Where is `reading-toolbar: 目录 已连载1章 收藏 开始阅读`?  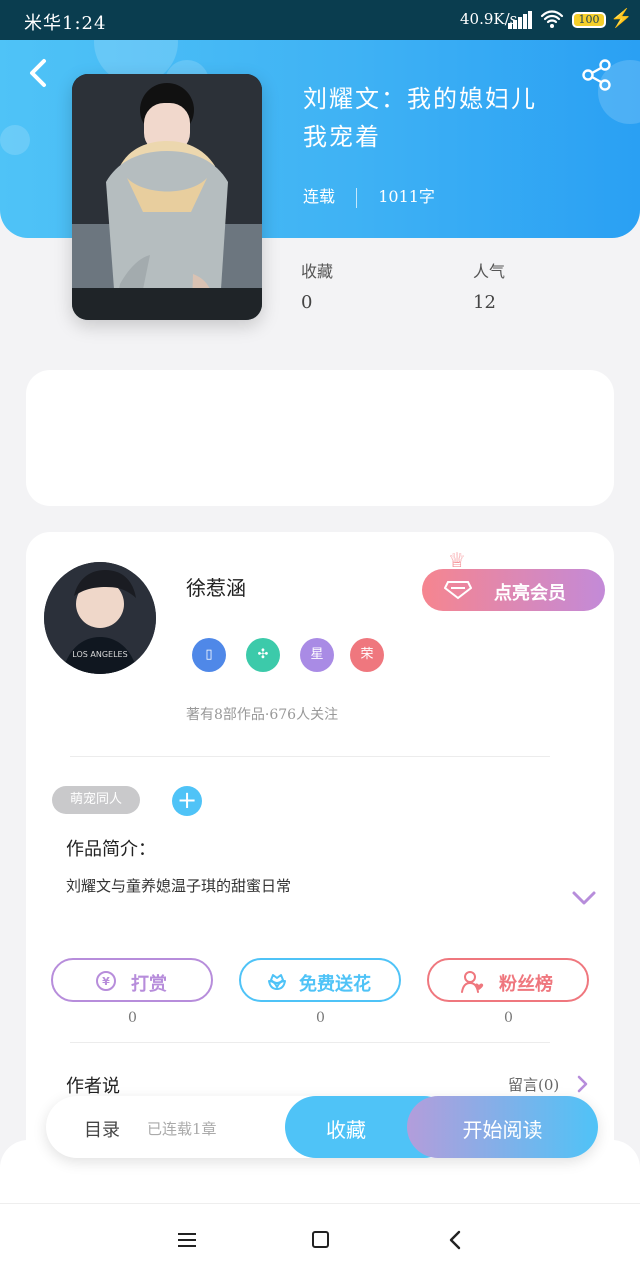 reading-toolbar: 目录 已连载1章 收藏 开始阅读 is located at coordinates (322, 1127).